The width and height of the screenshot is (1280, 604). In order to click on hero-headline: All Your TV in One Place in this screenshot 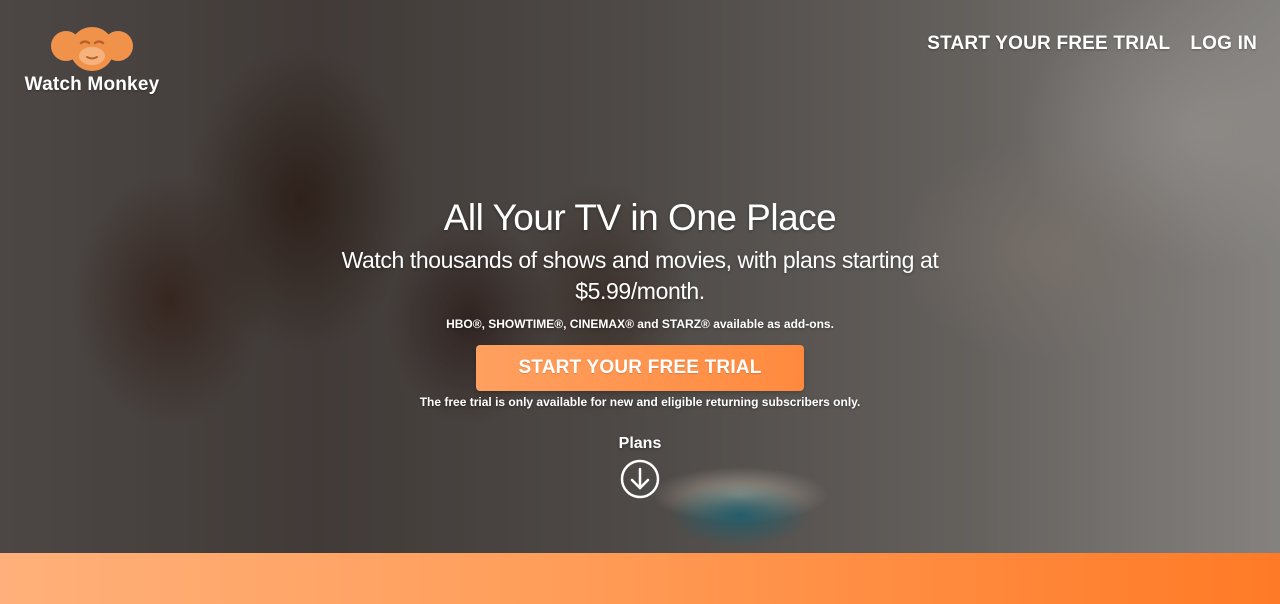, I will do `click(640, 217)`.